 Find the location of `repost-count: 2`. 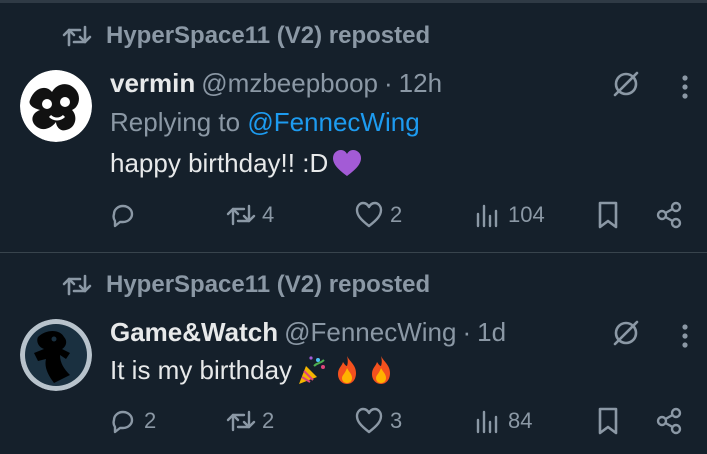

repost-count: 2 is located at coordinates (268, 420).